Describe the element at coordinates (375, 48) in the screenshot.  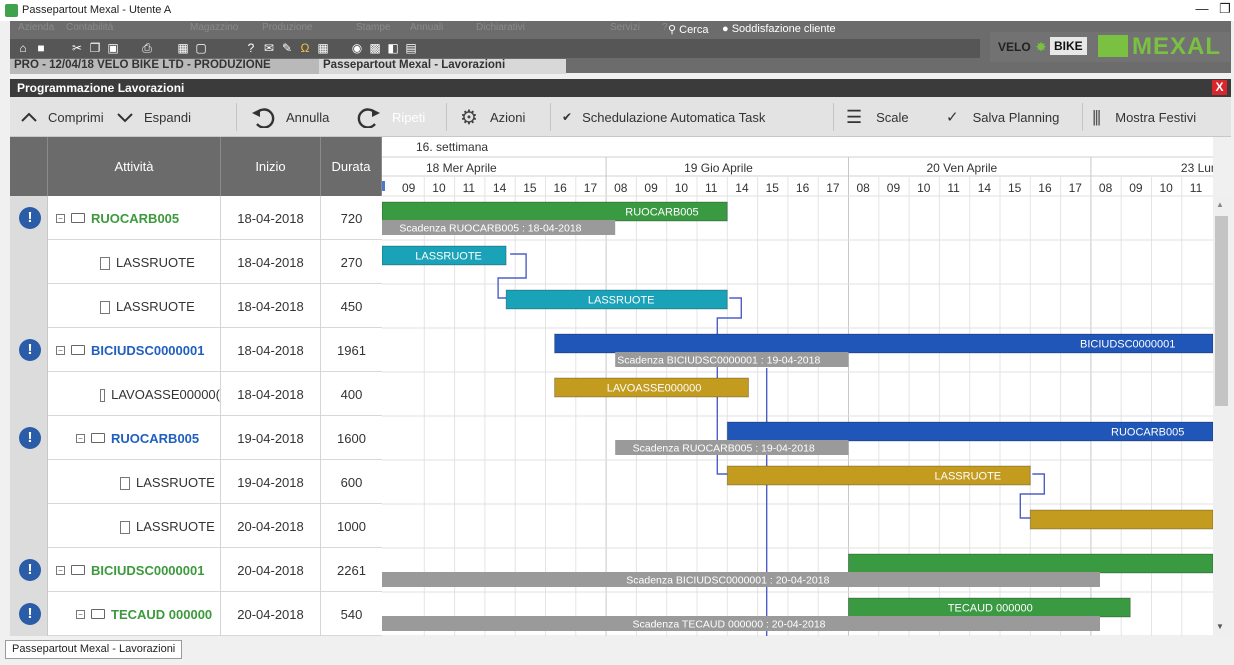
I see `monitor-icon: ▩` at that location.